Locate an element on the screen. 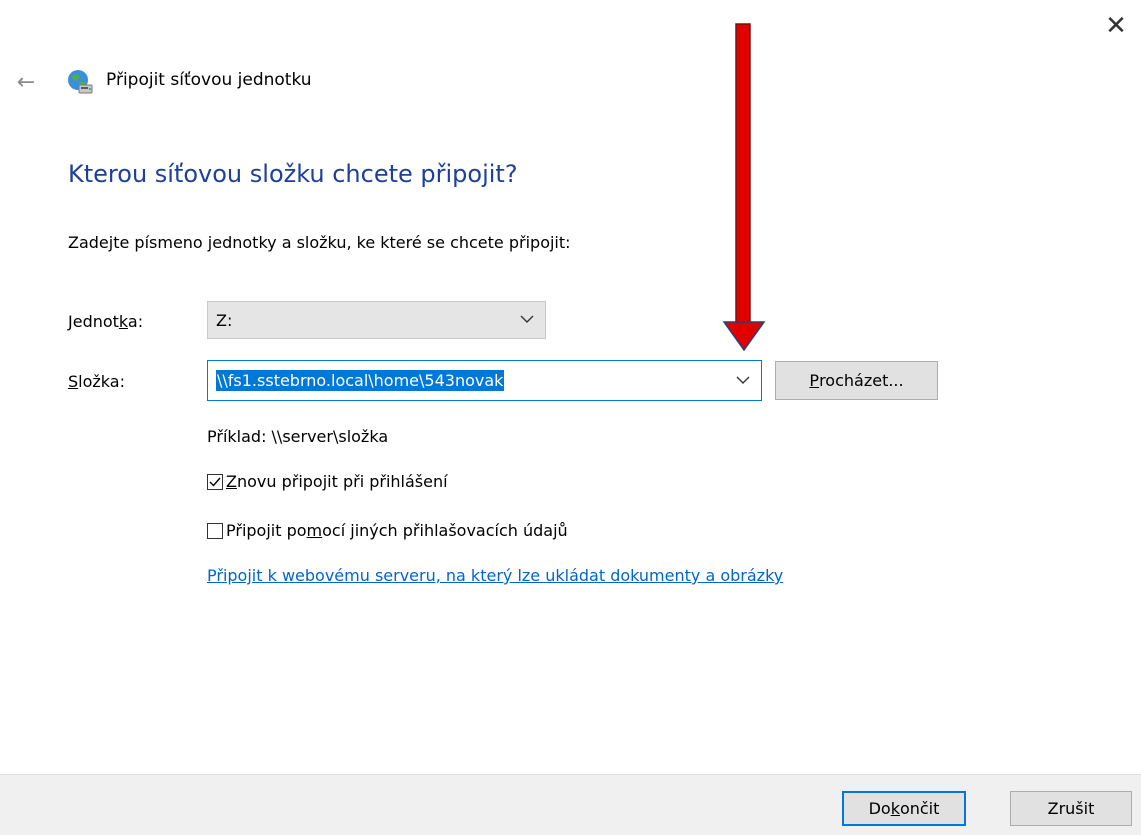  cancel-button: Zrušit is located at coordinates (1071, 808).